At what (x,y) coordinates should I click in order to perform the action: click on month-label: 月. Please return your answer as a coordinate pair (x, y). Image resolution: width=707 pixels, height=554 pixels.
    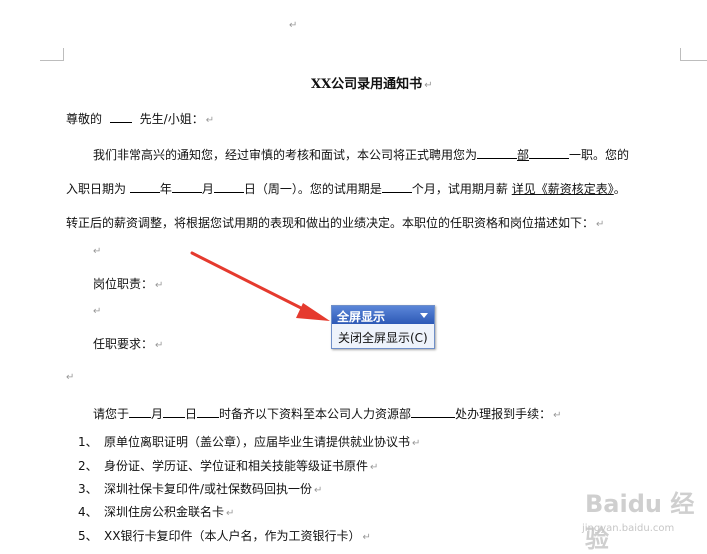
    Looking at the image, I should click on (207, 189).